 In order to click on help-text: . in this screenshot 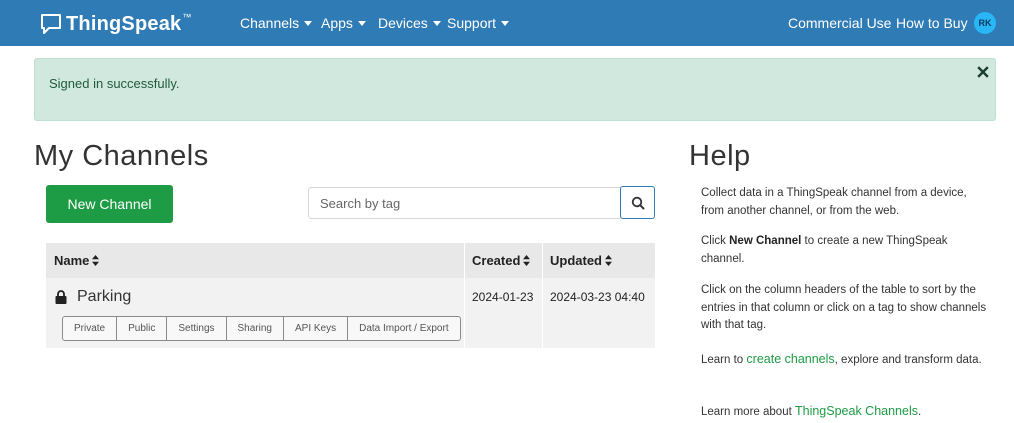, I will do `click(919, 412)`.